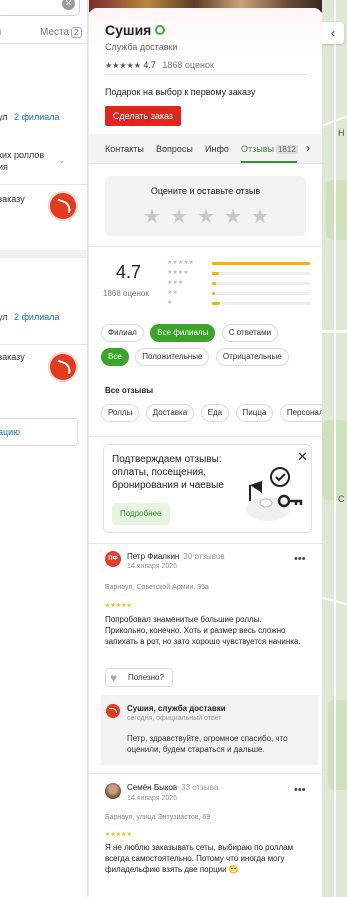 Image resolution: width=347 pixels, height=897 pixels. Describe the element at coordinates (254, 413) in the screenshot. I see `topic-chip: Пицца` at that location.